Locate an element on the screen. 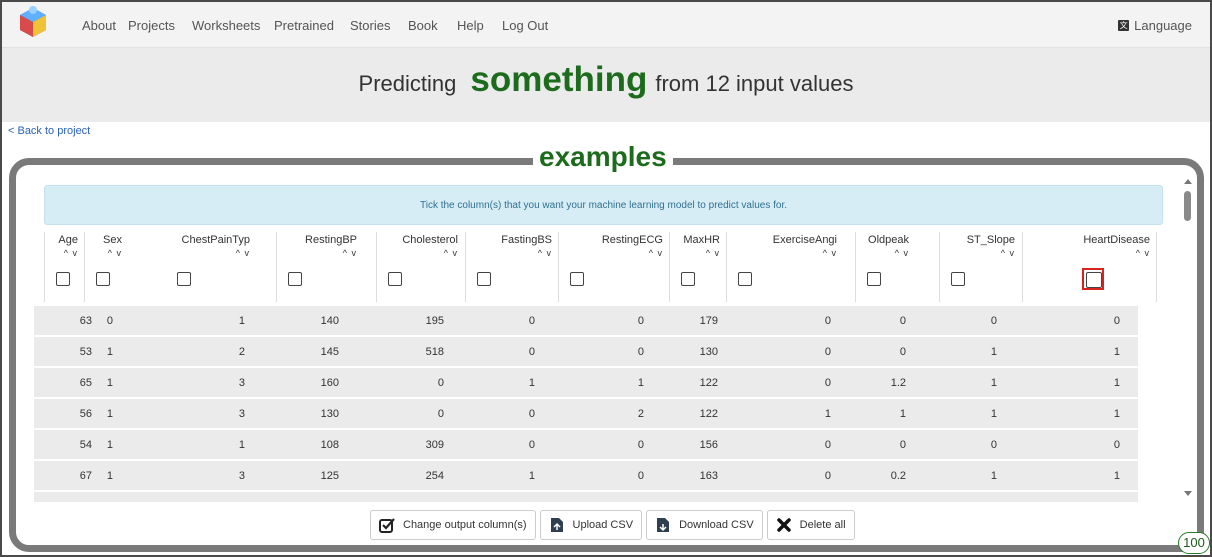 The width and height of the screenshot is (1212, 557). delete-all-button: Delete all is located at coordinates (810, 525).